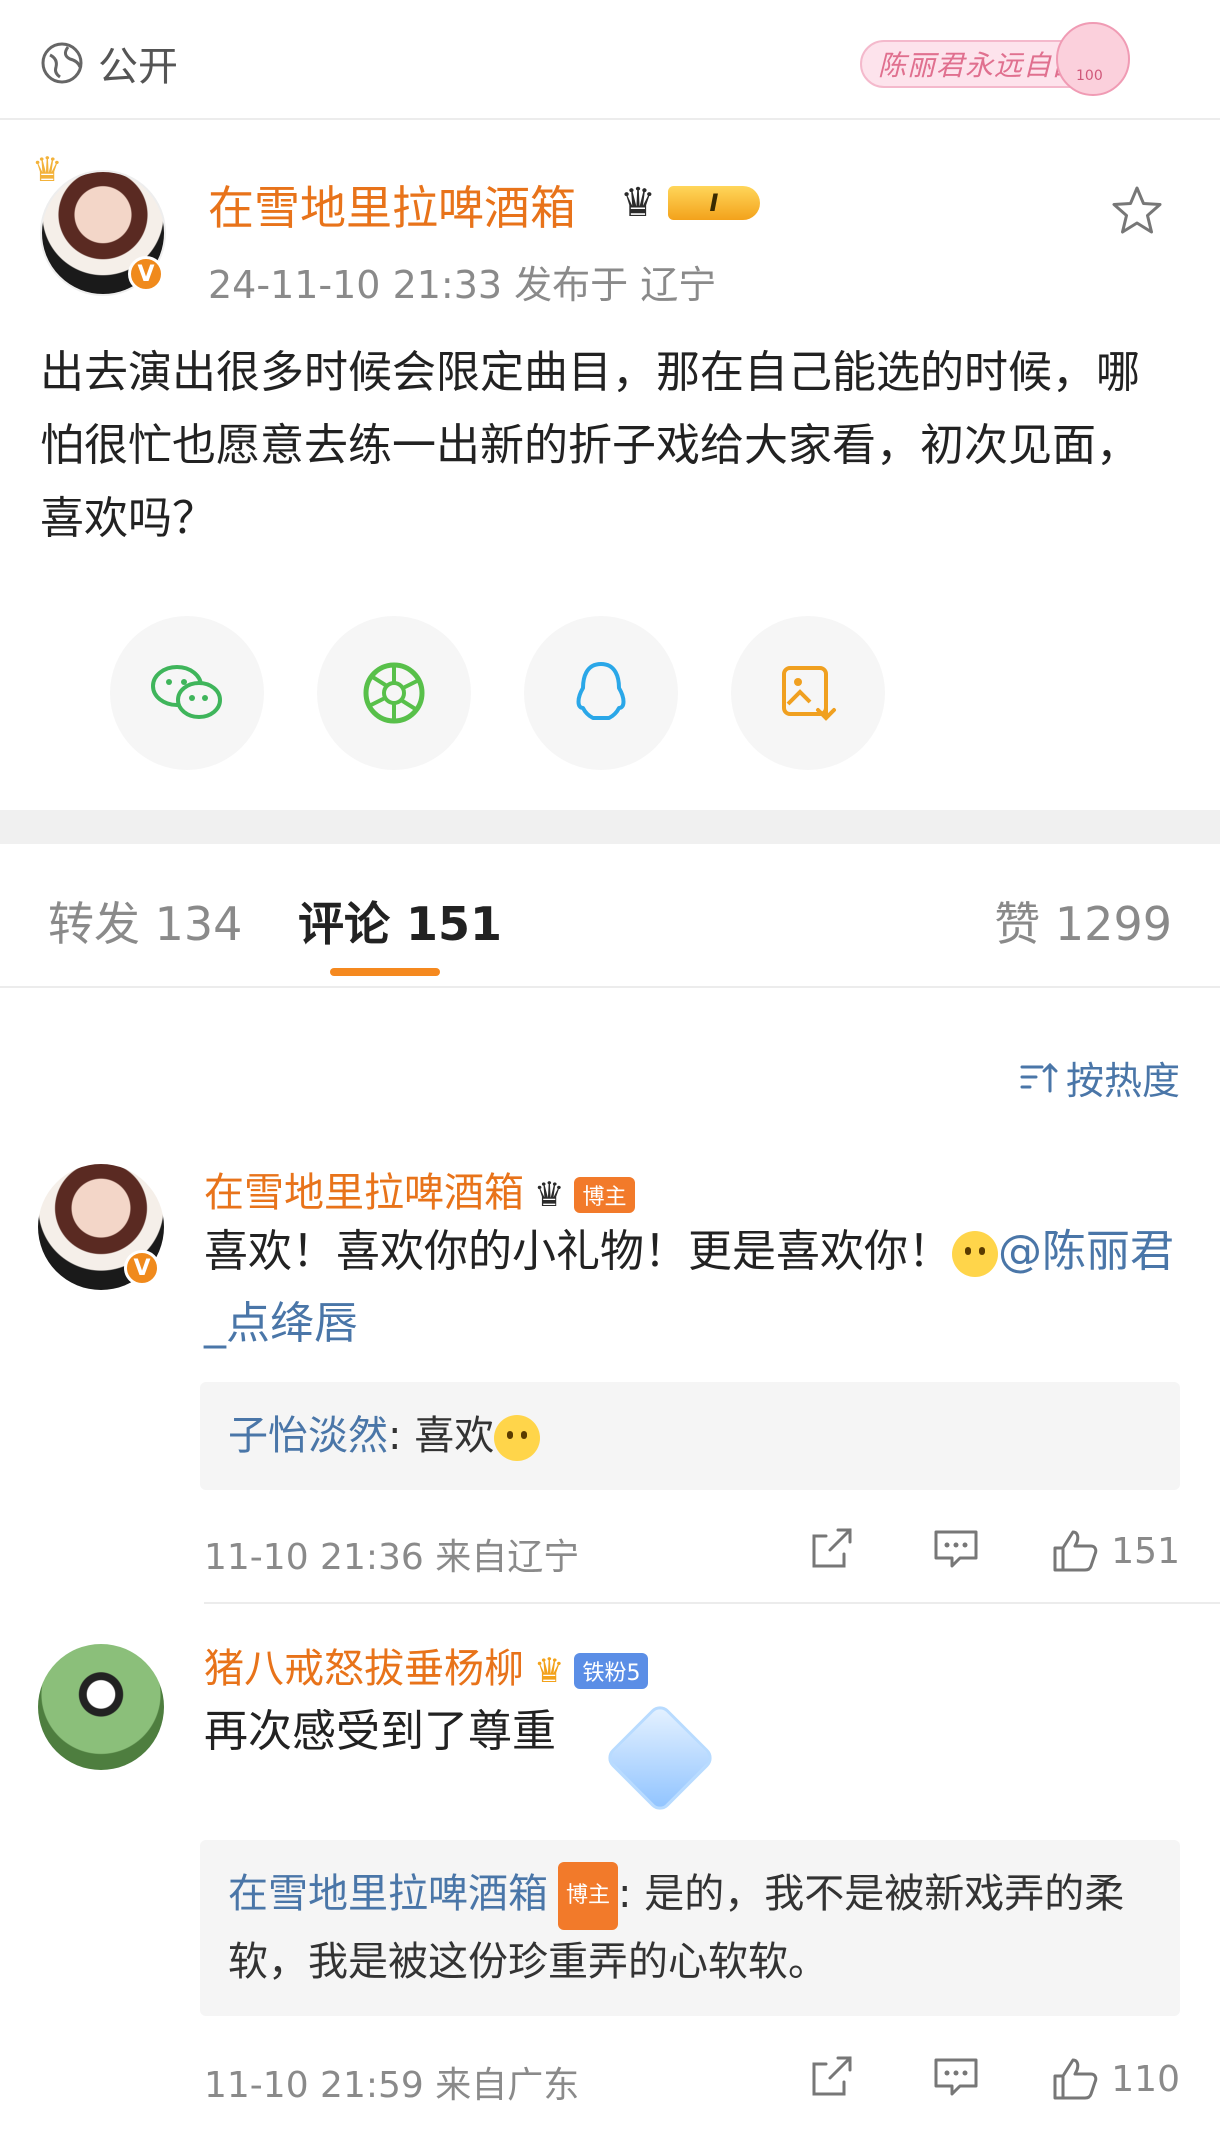 This screenshot has height=2129, width=1220. What do you see at coordinates (392, 2085) in the screenshot?
I see `comment-time: 11-10 21:59 来自广东` at bounding box center [392, 2085].